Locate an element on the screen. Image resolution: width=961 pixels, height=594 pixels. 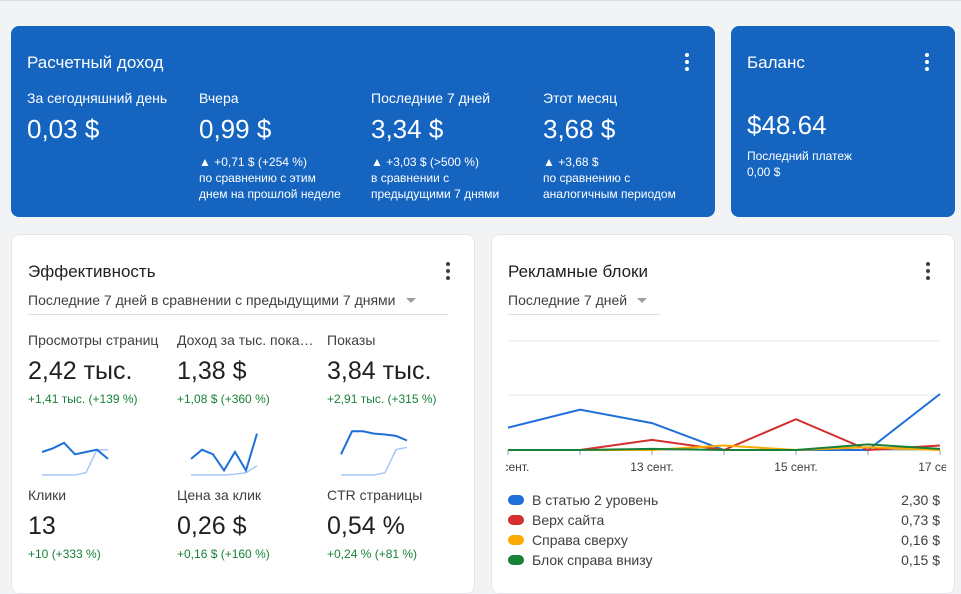
revenue-today-value: 0,03 $ is located at coordinates (63, 129).